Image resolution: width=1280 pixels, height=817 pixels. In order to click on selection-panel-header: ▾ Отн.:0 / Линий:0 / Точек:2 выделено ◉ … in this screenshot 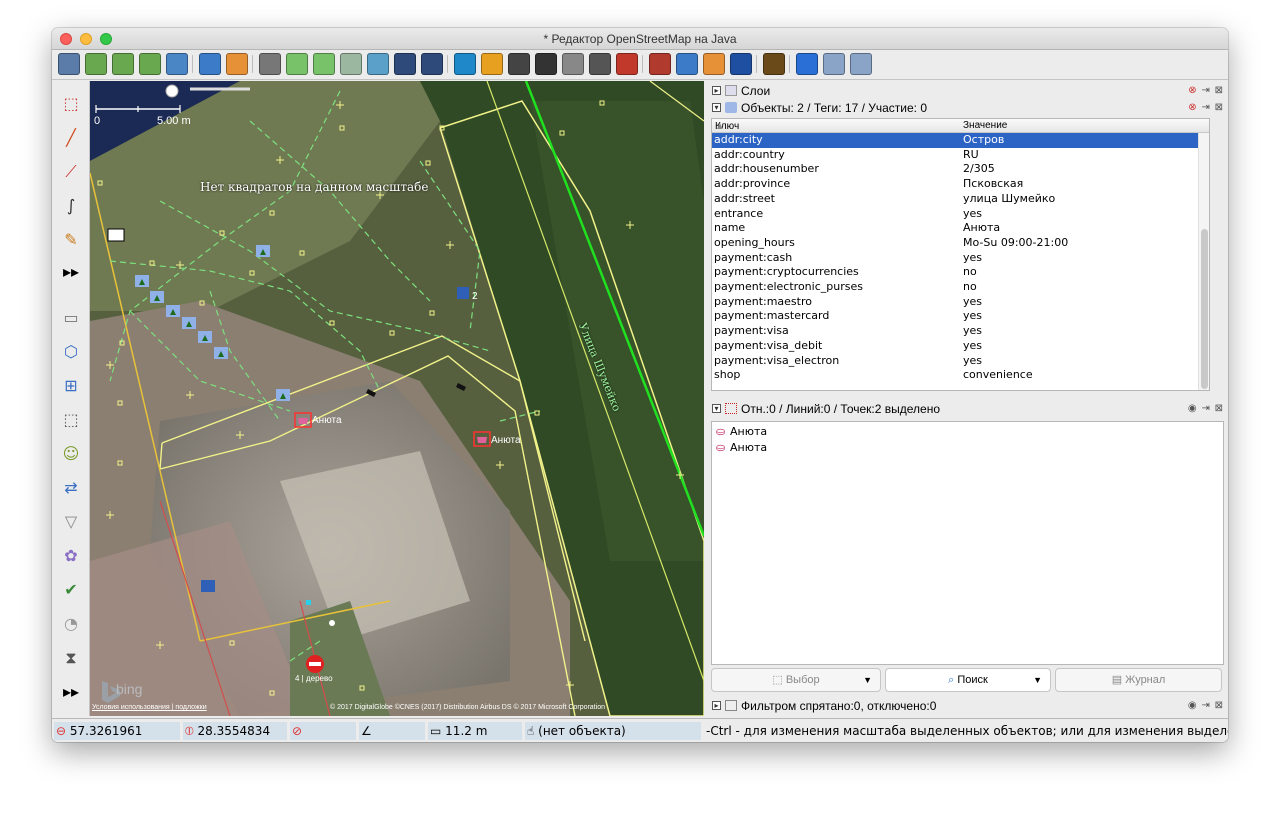, I will do `click(967, 409)`.